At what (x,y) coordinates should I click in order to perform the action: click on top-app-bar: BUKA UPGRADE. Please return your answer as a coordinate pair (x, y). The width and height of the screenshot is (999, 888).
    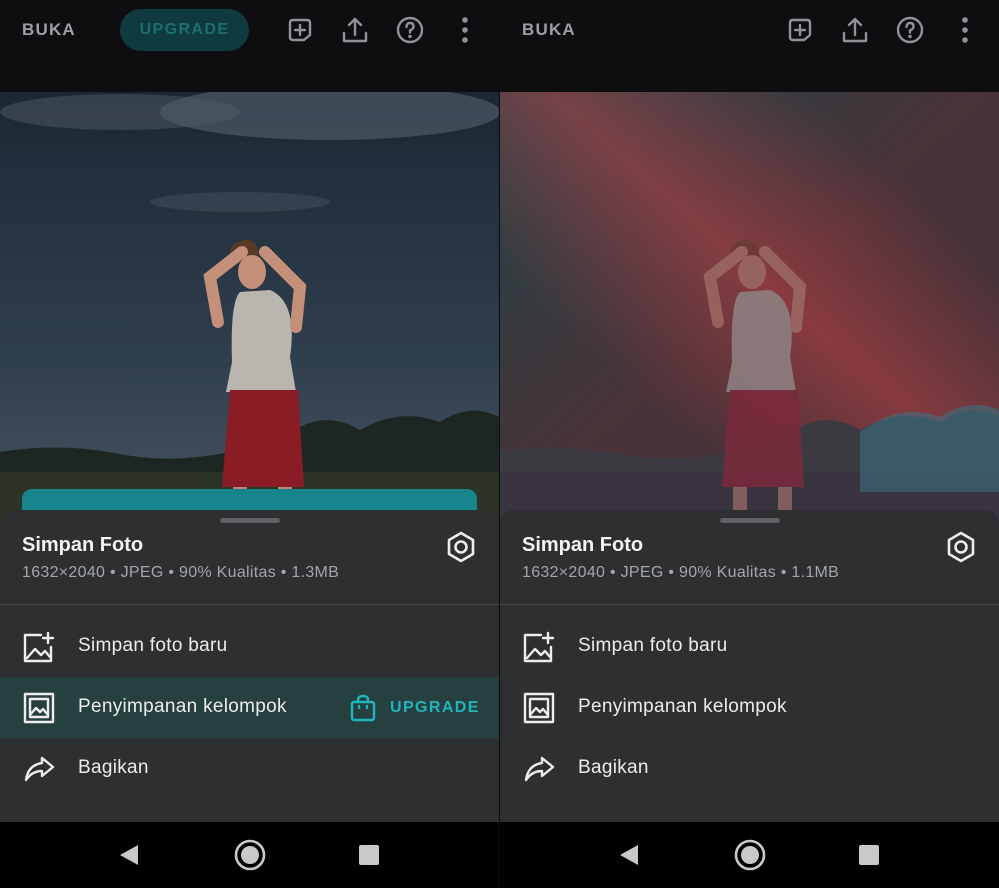
    Looking at the image, I should click on (249, 46).